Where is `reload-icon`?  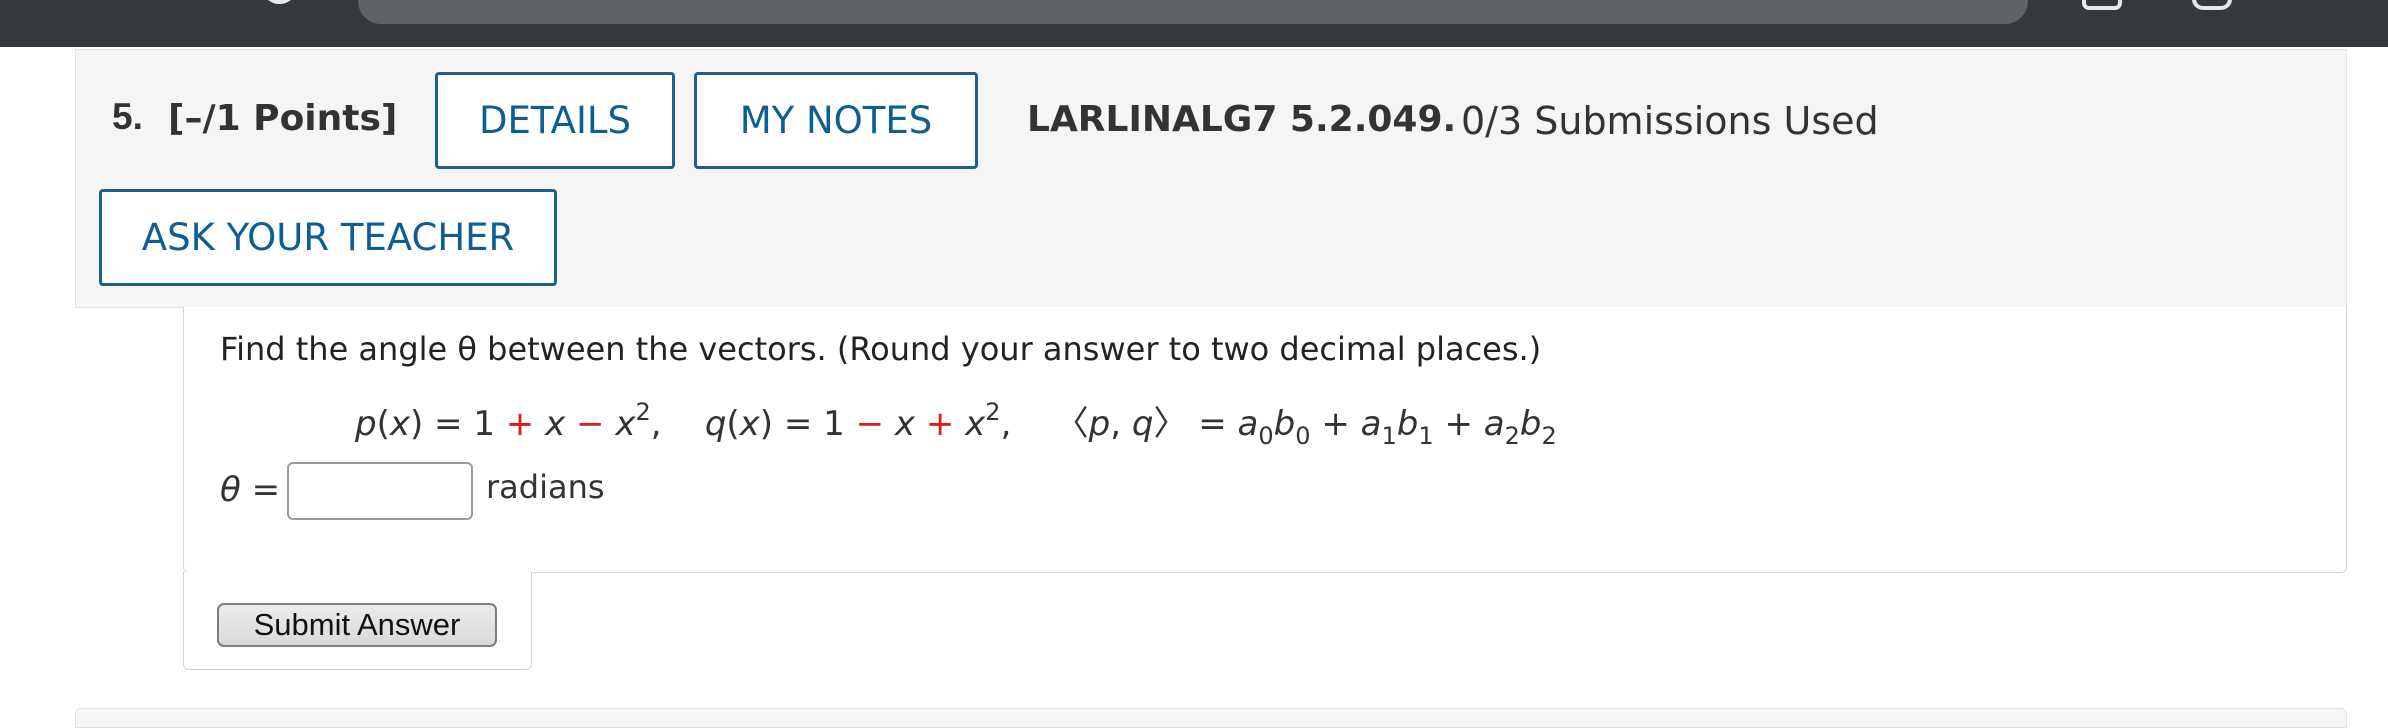
reload-icon is located at coordinates (274, 6).